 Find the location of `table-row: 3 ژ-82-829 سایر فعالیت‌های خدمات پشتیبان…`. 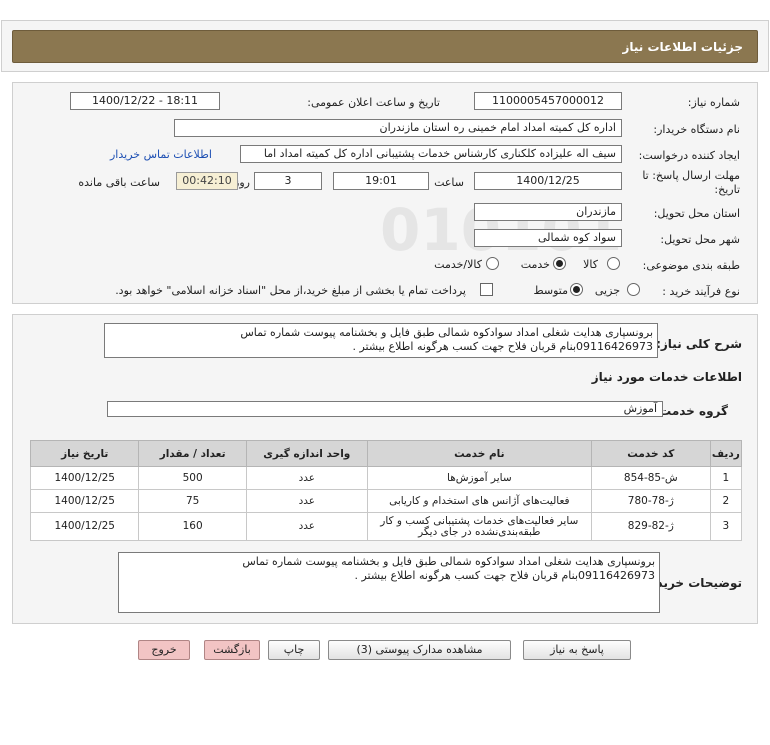

table-row: 3 ژ-82-829 سایر فعالیت‌های خدمات پشتیبان… is located at coordinates (386, 526).